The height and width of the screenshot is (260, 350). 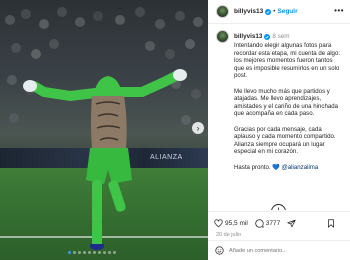 I want to click on comments-count: 3777, so click(x=273, y=223).